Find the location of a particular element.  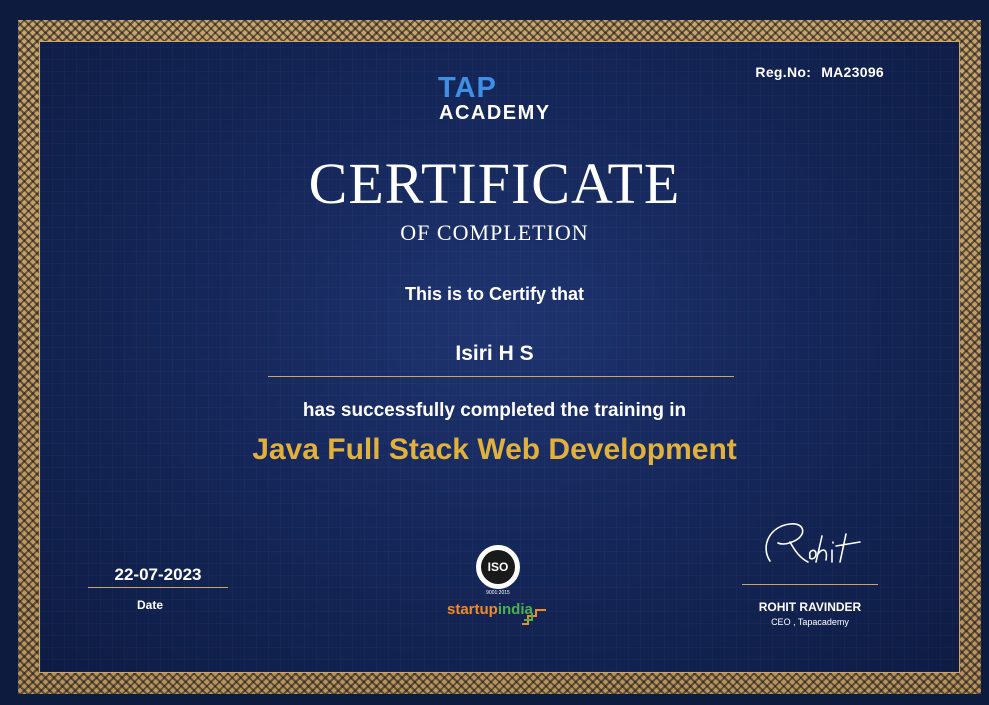

date-value: 22-07-2023 is located at coordinates (158, 574).